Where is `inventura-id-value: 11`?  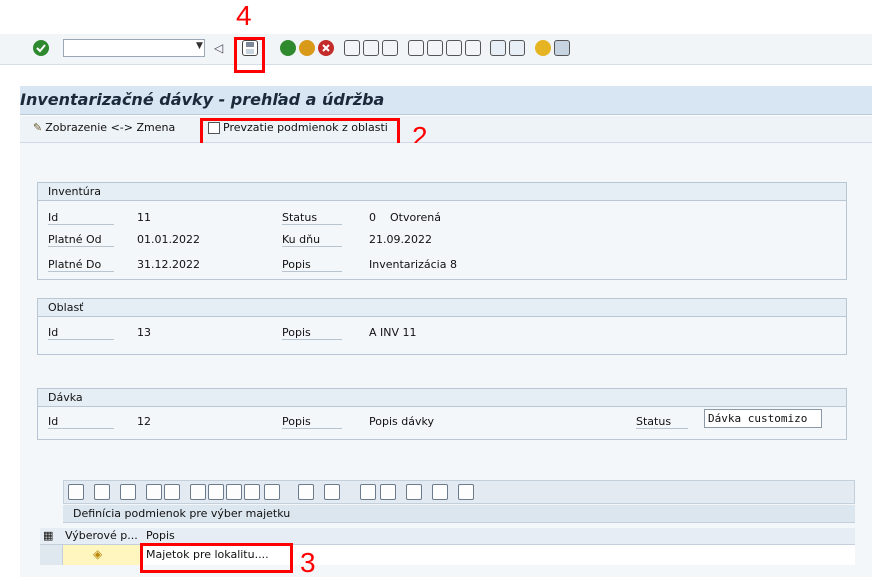
inventura-id-value: 11 is located at coordinates (144, 217).